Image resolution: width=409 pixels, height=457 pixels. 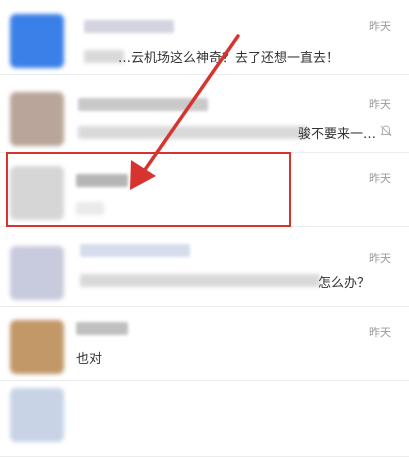 What do you see at coordinates (229, 58) in the screenshot?
I see `message-preview: …云机场这么神奇？去了还想一直去！` at bounding box center [229, 58].